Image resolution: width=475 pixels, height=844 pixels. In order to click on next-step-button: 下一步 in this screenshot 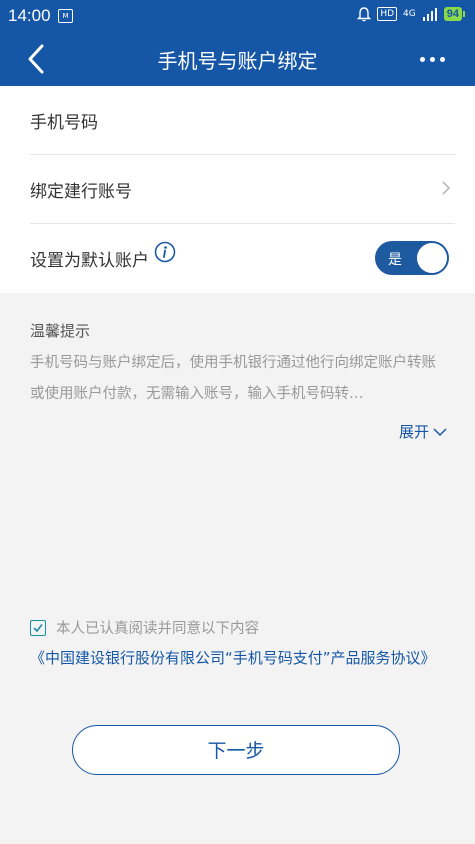, I will do `click(236, 750)`.